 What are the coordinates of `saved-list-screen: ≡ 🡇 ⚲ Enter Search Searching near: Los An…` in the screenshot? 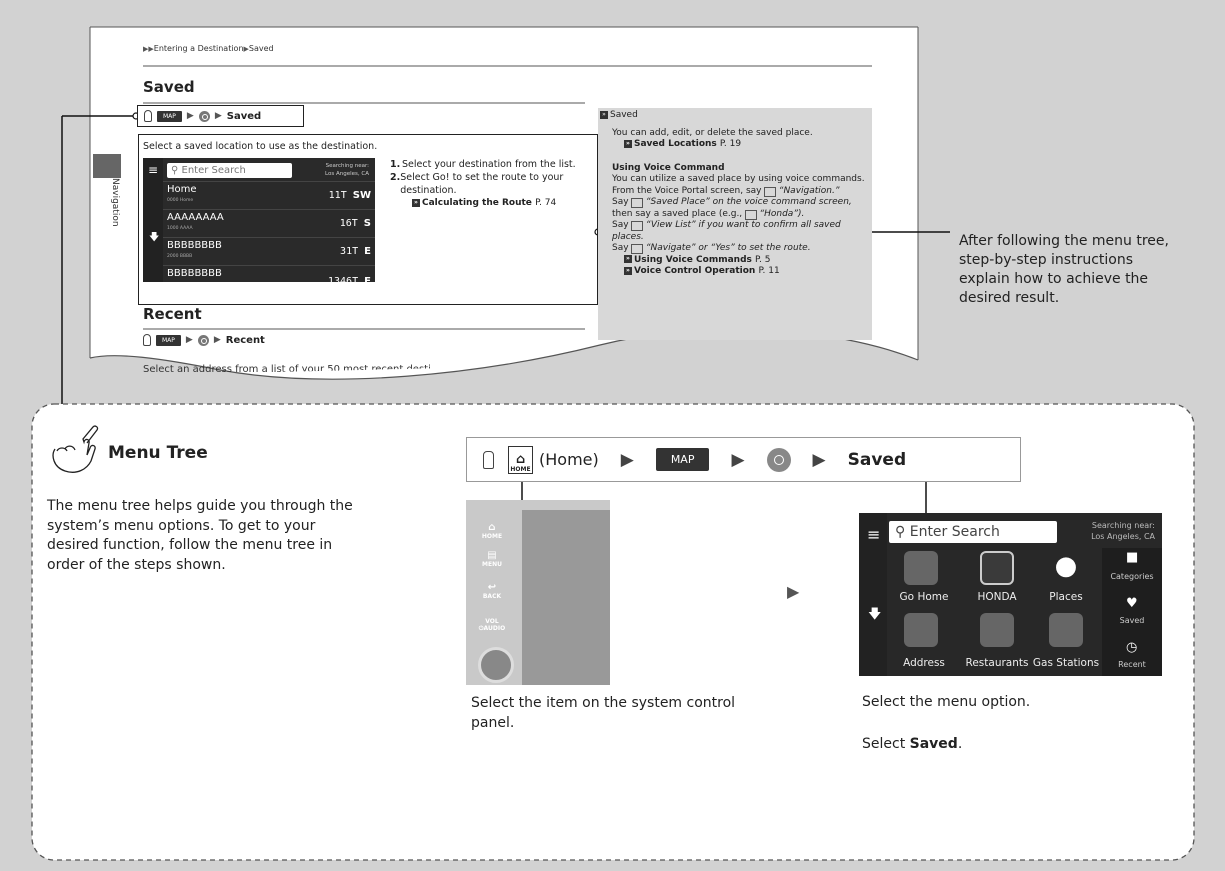 It's located at (259, 220).